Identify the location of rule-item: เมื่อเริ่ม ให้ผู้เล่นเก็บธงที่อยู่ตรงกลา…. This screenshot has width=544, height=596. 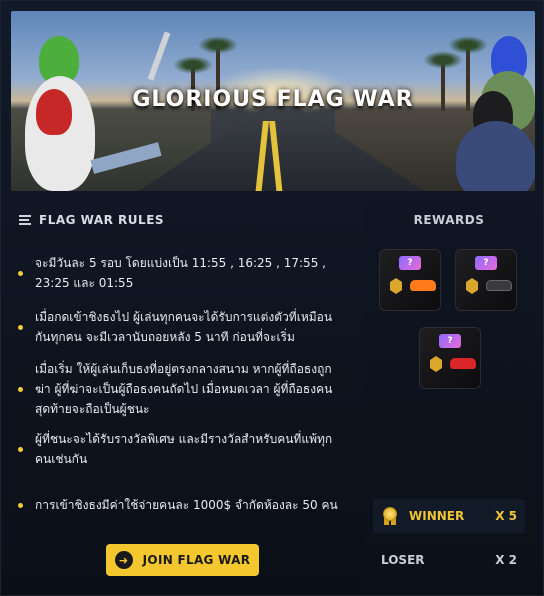
(182, 389).